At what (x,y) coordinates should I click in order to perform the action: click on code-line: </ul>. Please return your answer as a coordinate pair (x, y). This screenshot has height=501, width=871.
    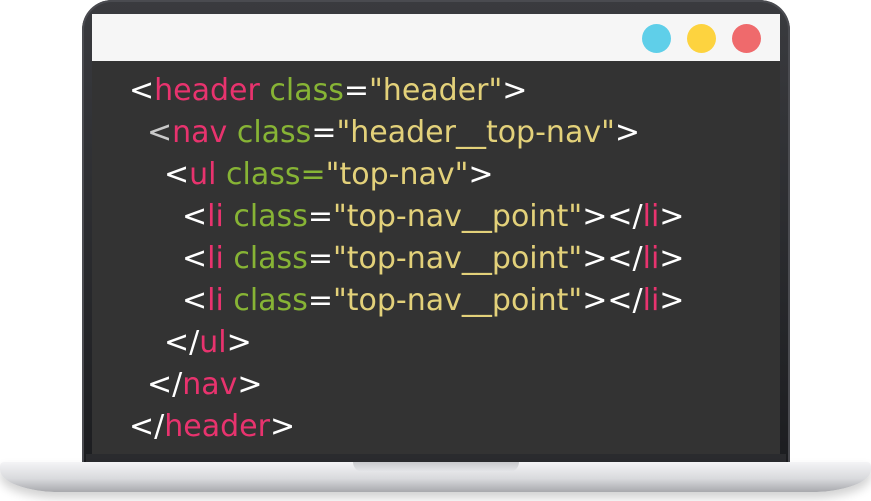
    Looking at the image, I should click on (208, 343).